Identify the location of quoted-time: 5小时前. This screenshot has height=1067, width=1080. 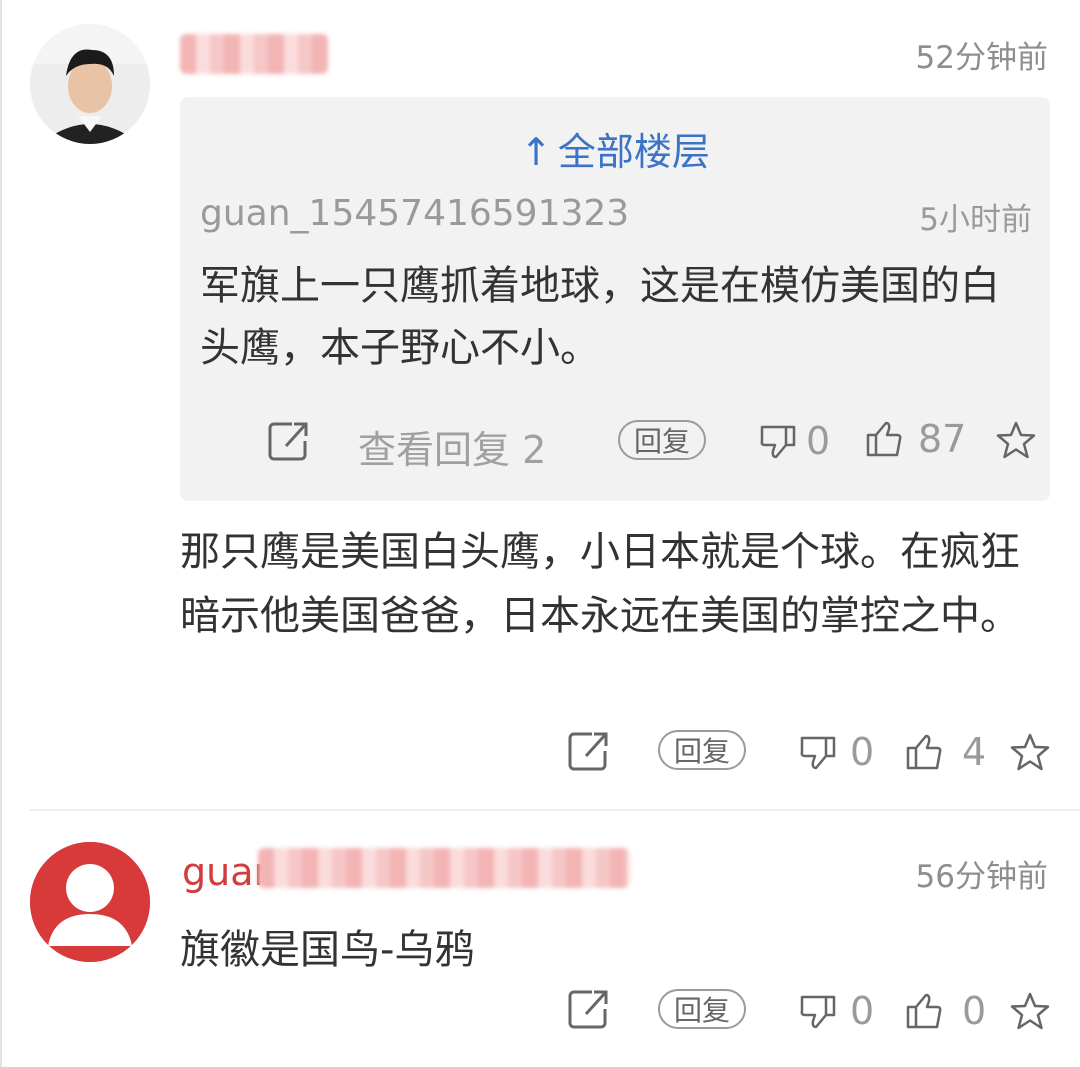
(975, 220).